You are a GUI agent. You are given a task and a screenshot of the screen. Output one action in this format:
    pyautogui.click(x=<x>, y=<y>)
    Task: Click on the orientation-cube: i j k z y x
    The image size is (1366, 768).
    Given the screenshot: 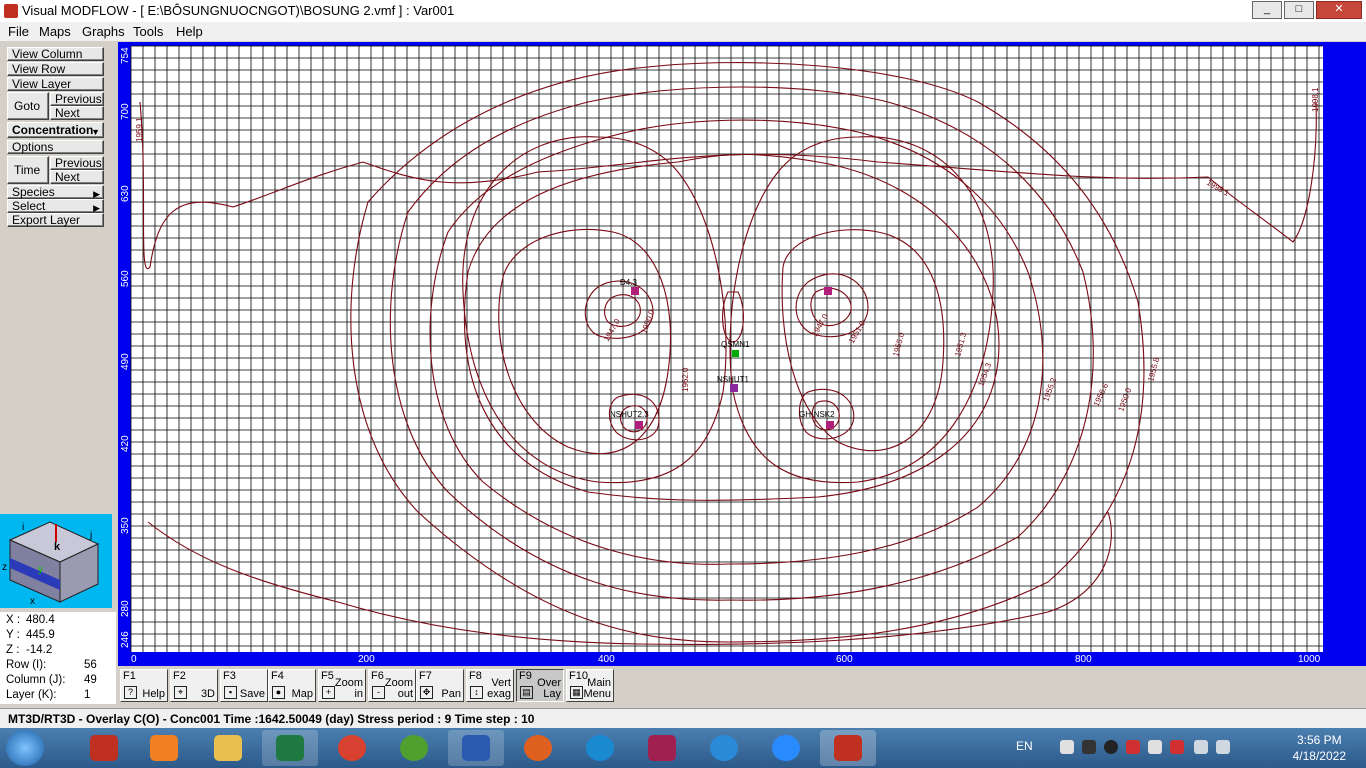 What is the action you would take?
    pyautogui.click(x=56, y=561)
    